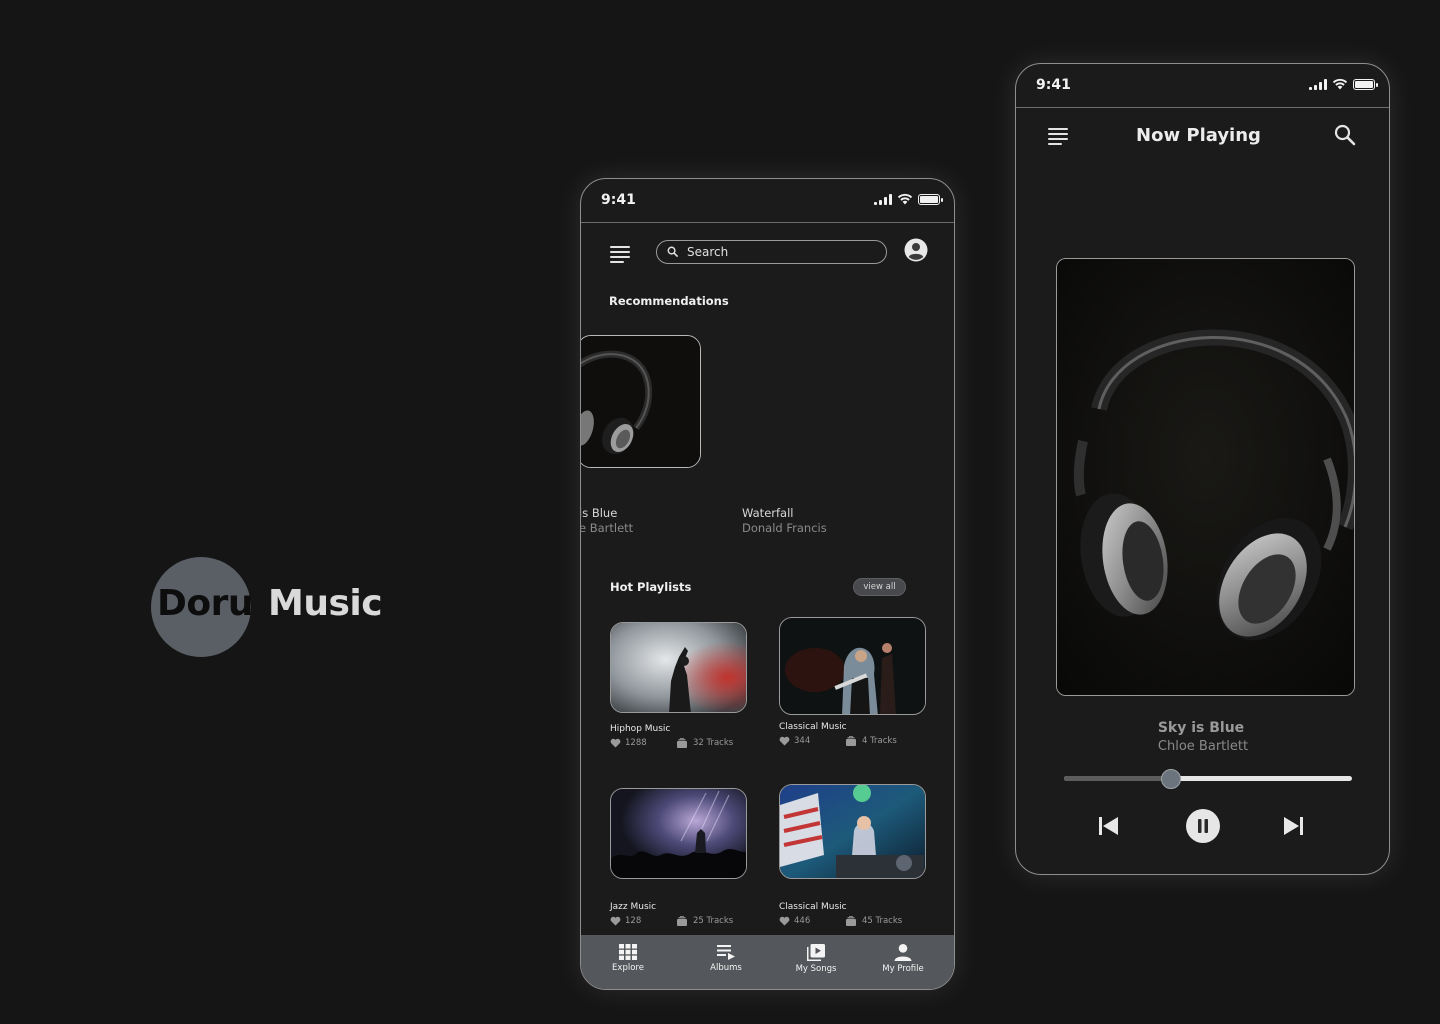 This screenshot has width=1440, height=1024. Describe the element at coordinates (713, 921) in the screenshot. I see `tracks-count: 25 Tracks` at that location.